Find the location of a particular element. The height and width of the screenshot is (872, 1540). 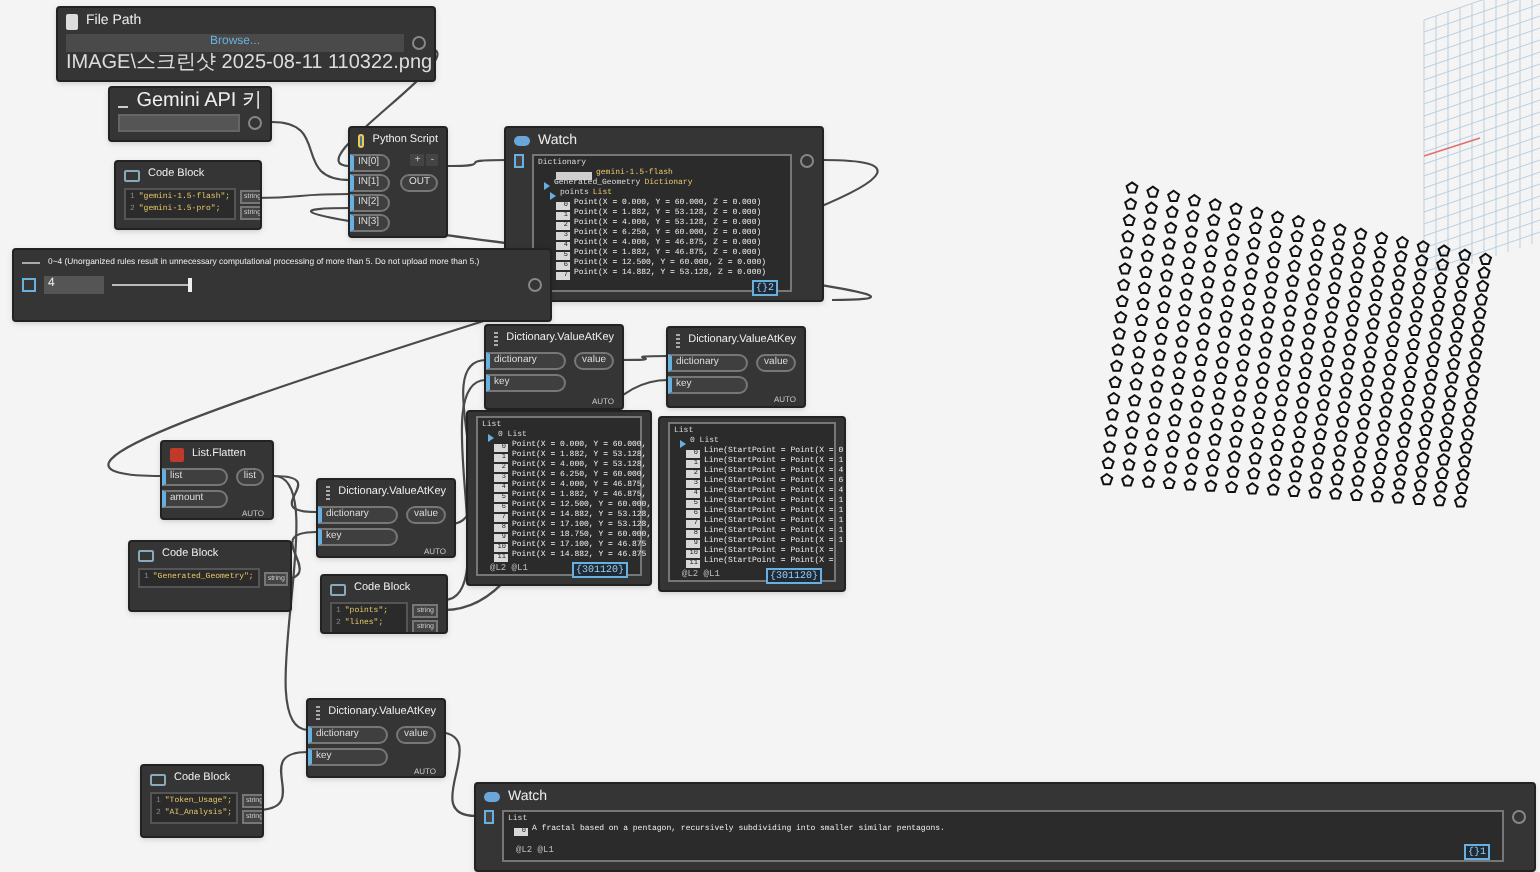

text-input-field is located at coordinates (179, 123).